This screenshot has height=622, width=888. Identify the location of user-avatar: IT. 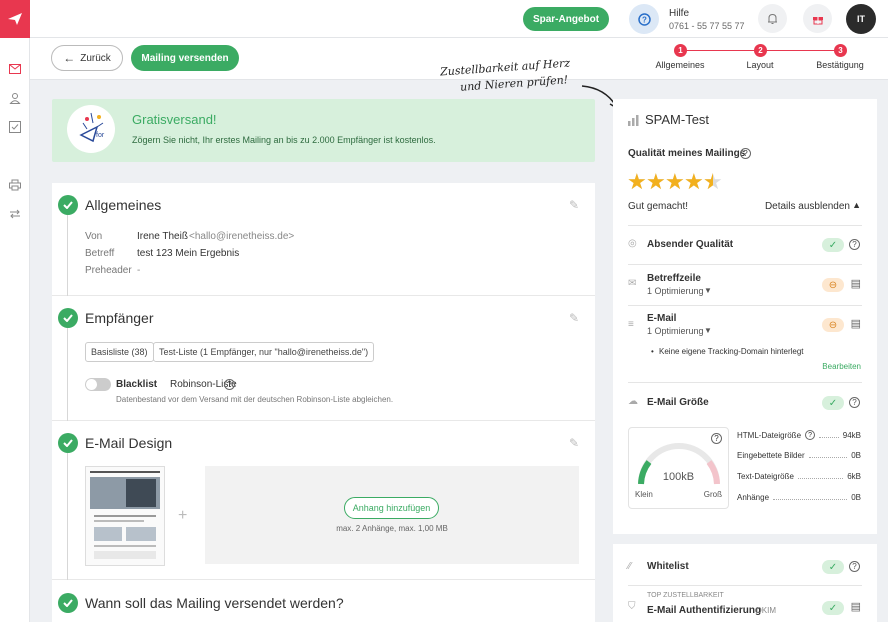
(861, 19).